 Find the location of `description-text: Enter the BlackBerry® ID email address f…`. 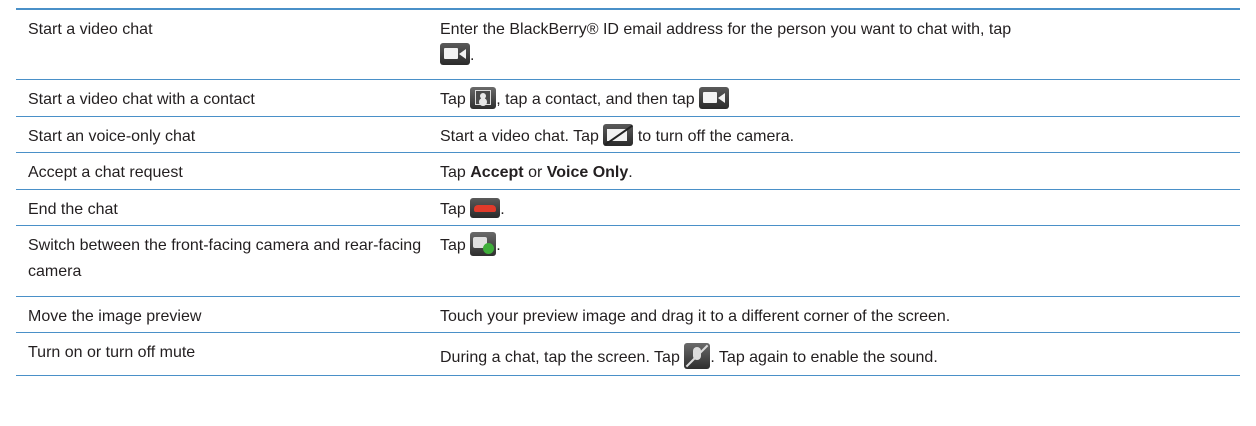

description-text: Enter the BlackBerry® ID email address f… is located at coordinates (726, 29).